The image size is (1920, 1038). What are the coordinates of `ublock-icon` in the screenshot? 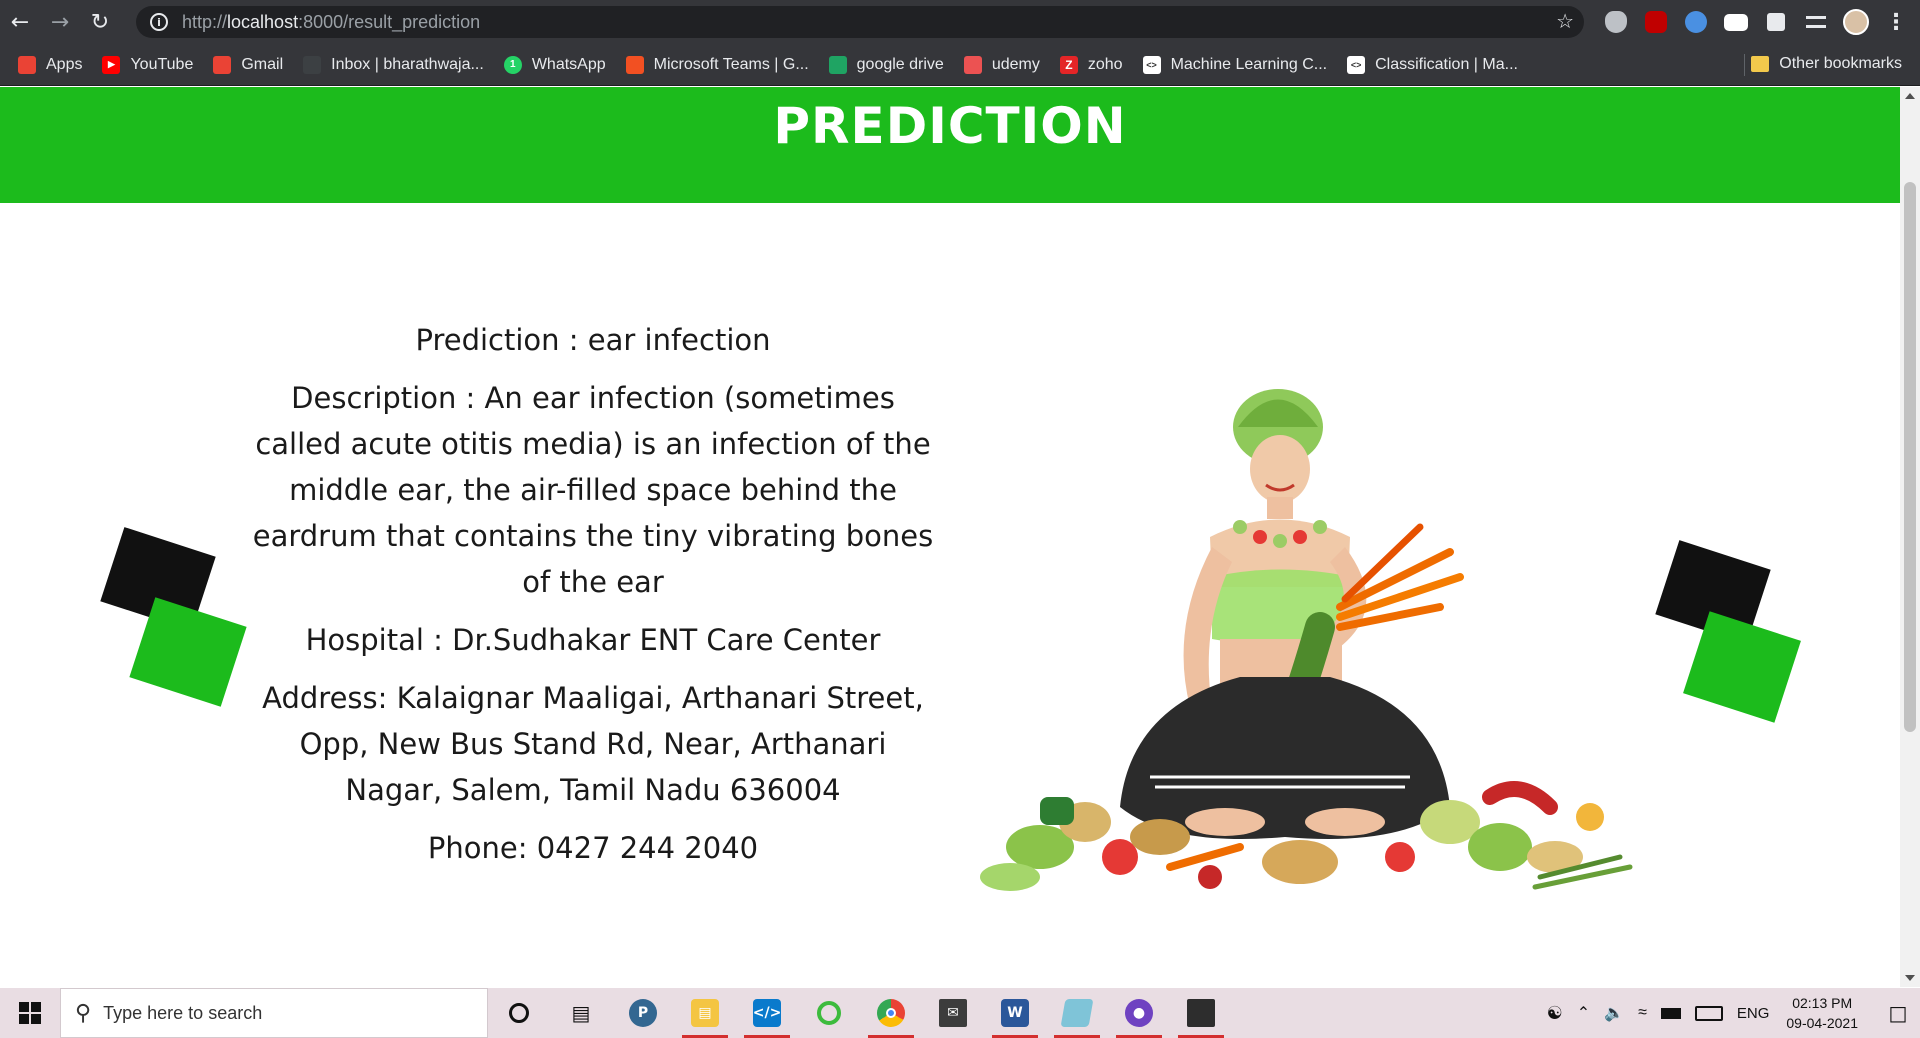 It's located at (1656, 22).